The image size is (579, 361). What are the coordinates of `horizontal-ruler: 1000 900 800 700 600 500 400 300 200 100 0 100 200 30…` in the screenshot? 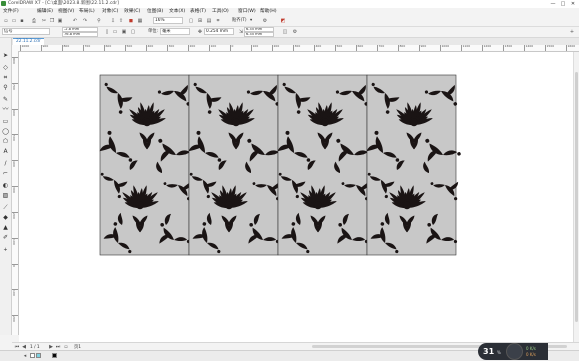 It's located at (295, 48).